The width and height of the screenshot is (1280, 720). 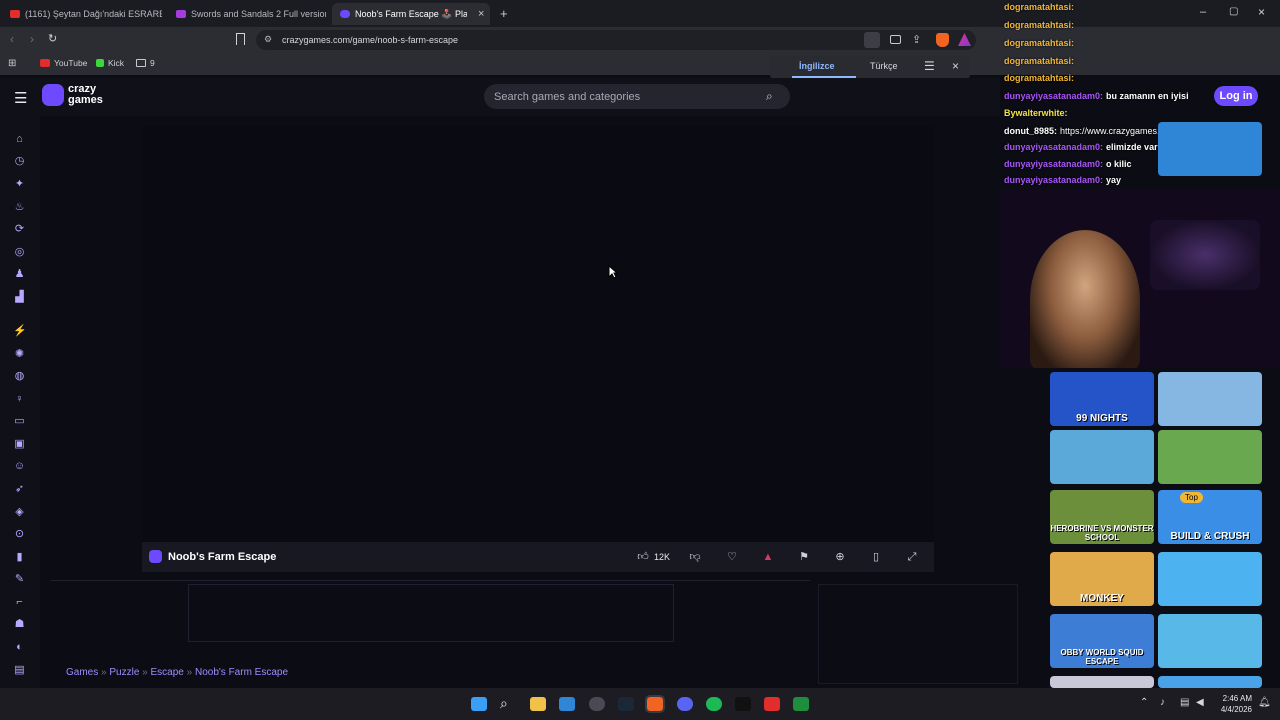 What do you see at coordinates (19, 579) in the screenshot?
I see `flash-icon: ✎` at bounding box center [19, 579].